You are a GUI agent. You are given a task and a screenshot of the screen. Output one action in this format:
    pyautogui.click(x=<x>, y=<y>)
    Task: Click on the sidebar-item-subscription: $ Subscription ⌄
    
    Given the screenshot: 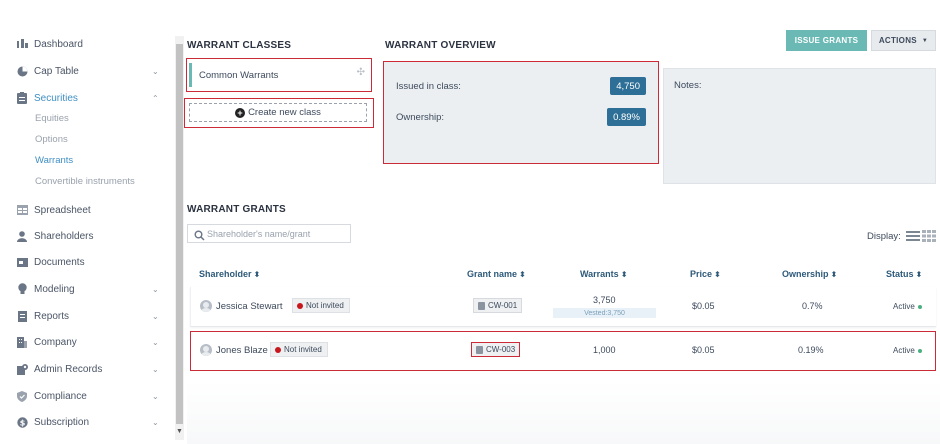 What is the action you would take?
    pyautogui.click(x=85, y=422)
    